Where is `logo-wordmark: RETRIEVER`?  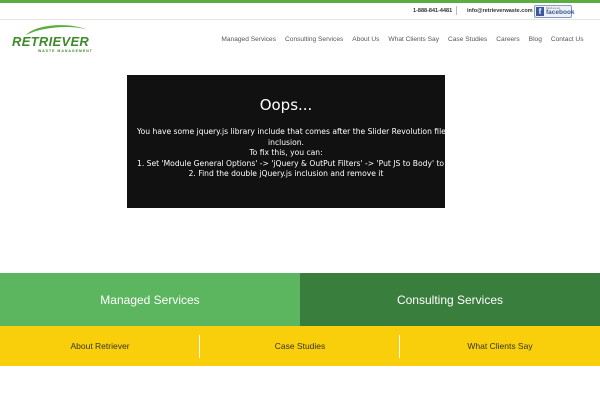 logo-wordmark: RETRIEVER is located at coordinates (51, 41).